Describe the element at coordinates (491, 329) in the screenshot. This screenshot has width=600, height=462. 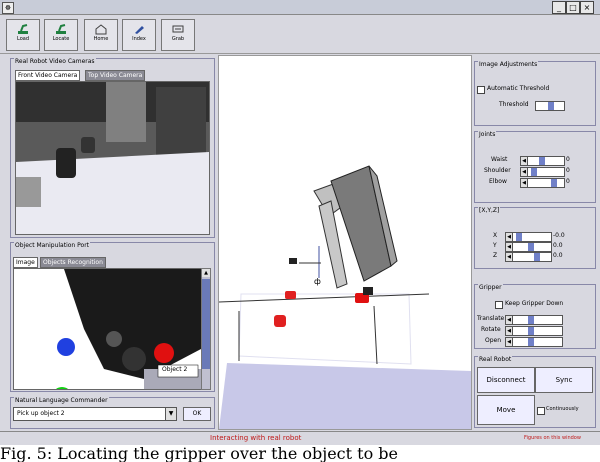
I see `rotate-label: Rotate` at that location.